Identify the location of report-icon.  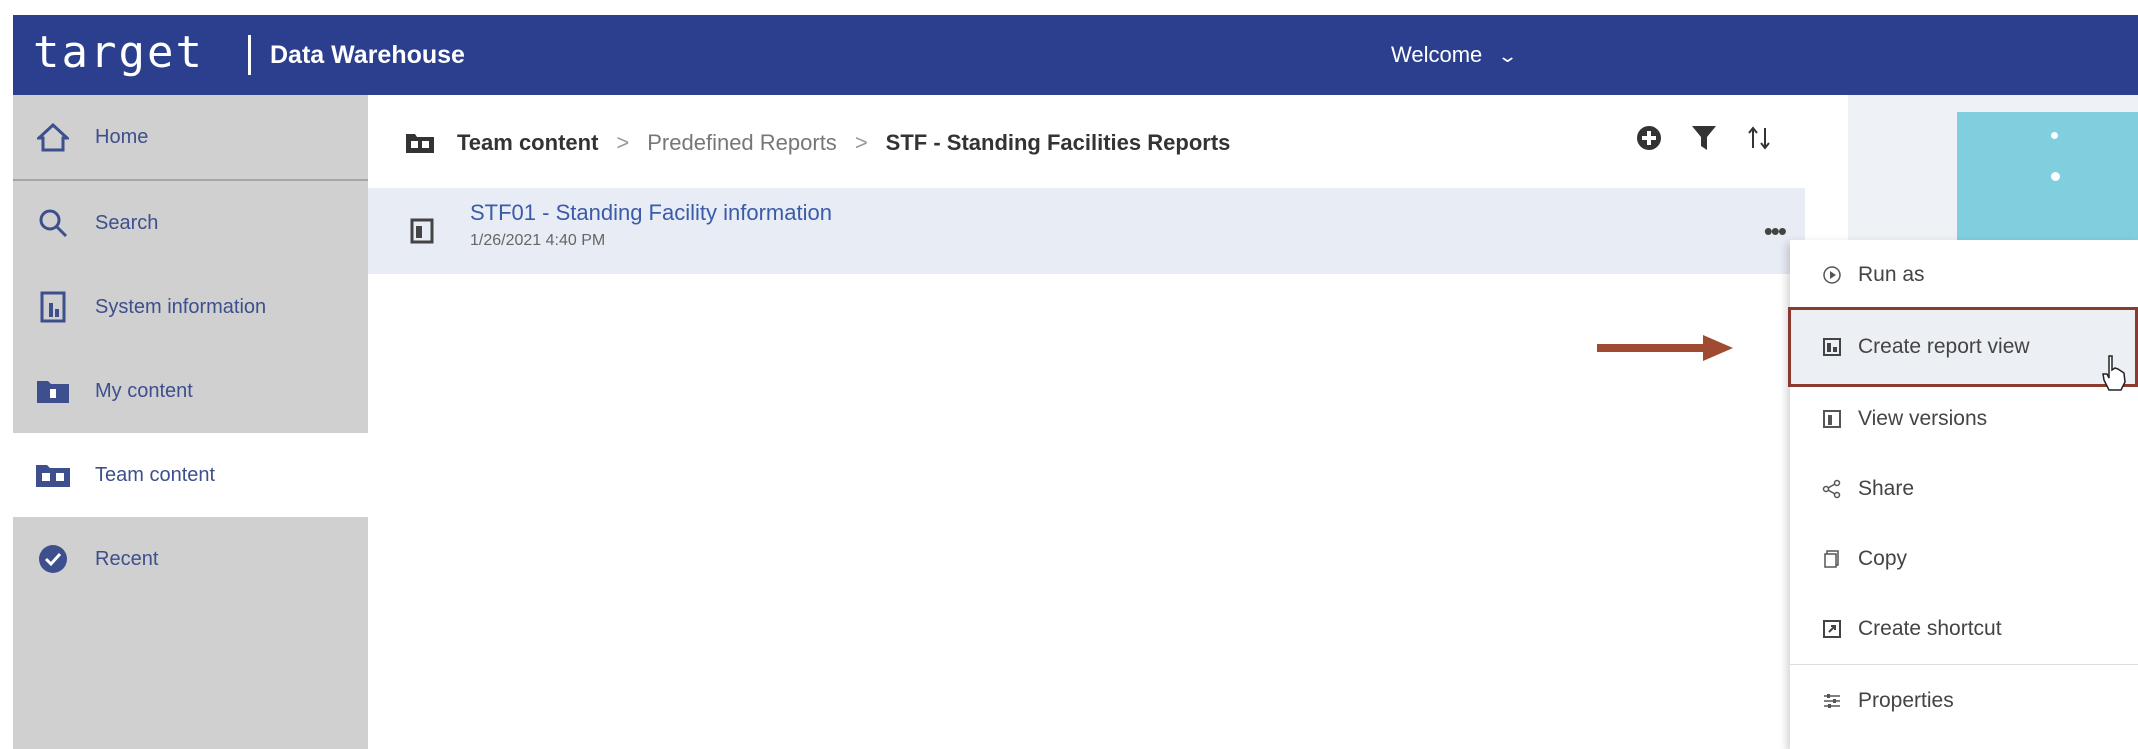
(422, 231).